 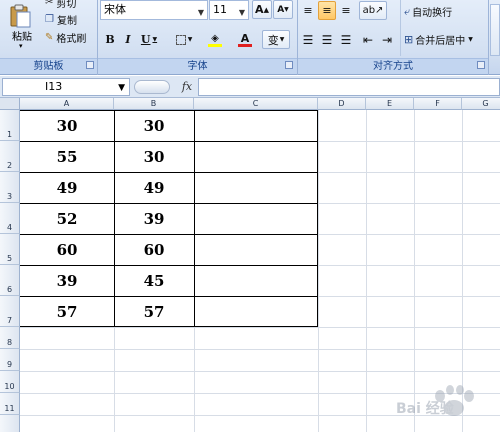 I want to click on copy-button: ❐ 复制, so click(x=68, y=19).